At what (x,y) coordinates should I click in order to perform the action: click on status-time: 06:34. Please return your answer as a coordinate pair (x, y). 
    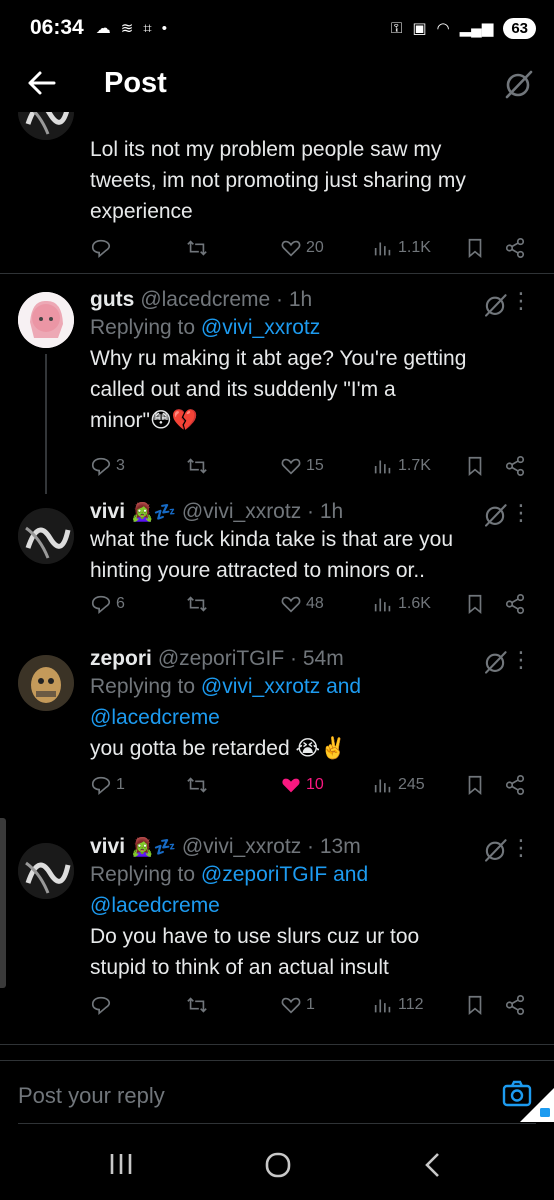
    Looking at the image, I should click on (57, 27).